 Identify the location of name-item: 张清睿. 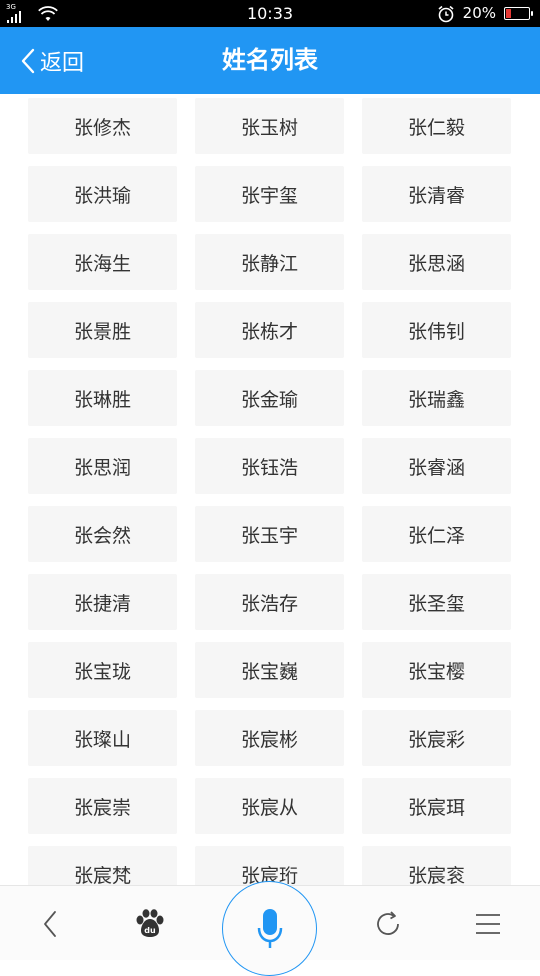
(436, 194).